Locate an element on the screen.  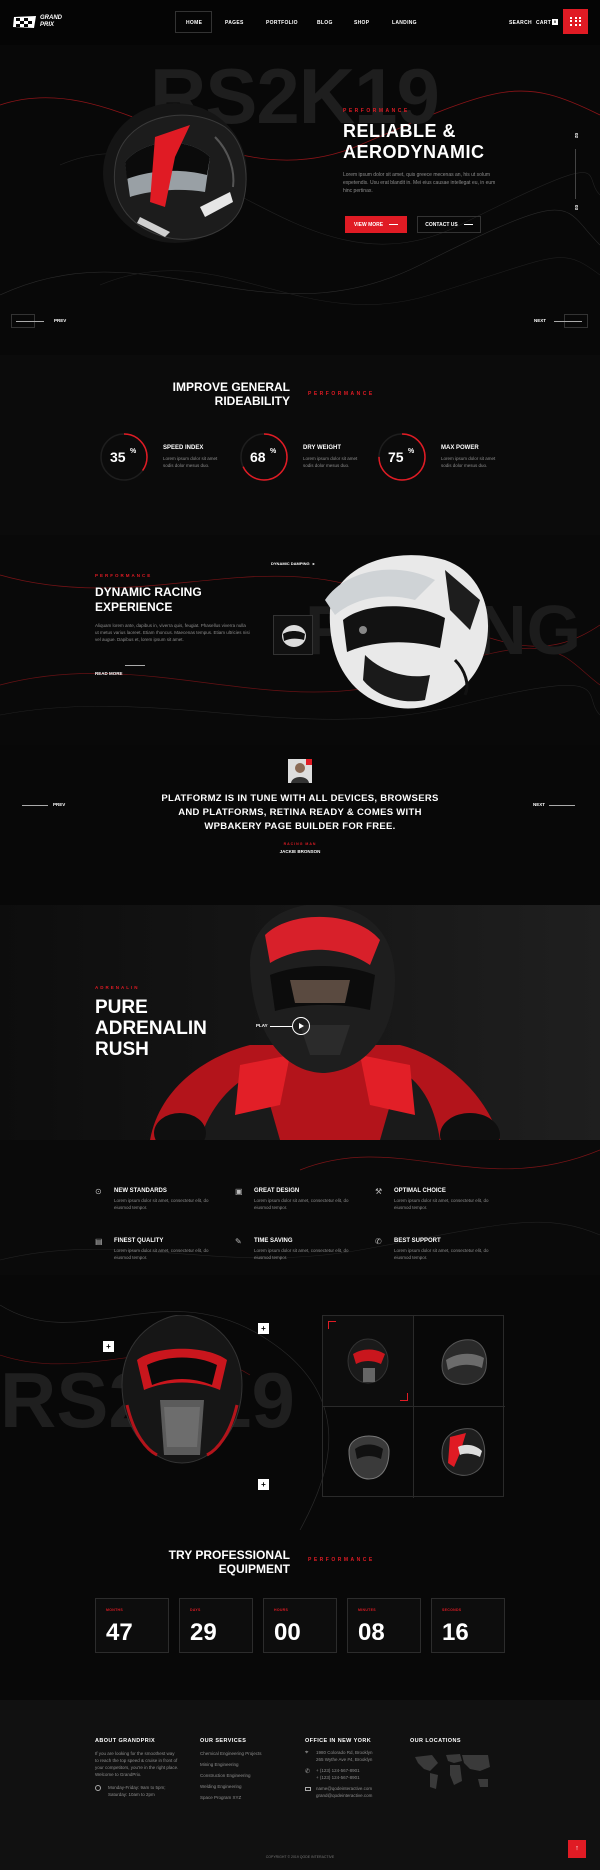
contact-us-button: CONTACT US is located at coordinates (449, 224).